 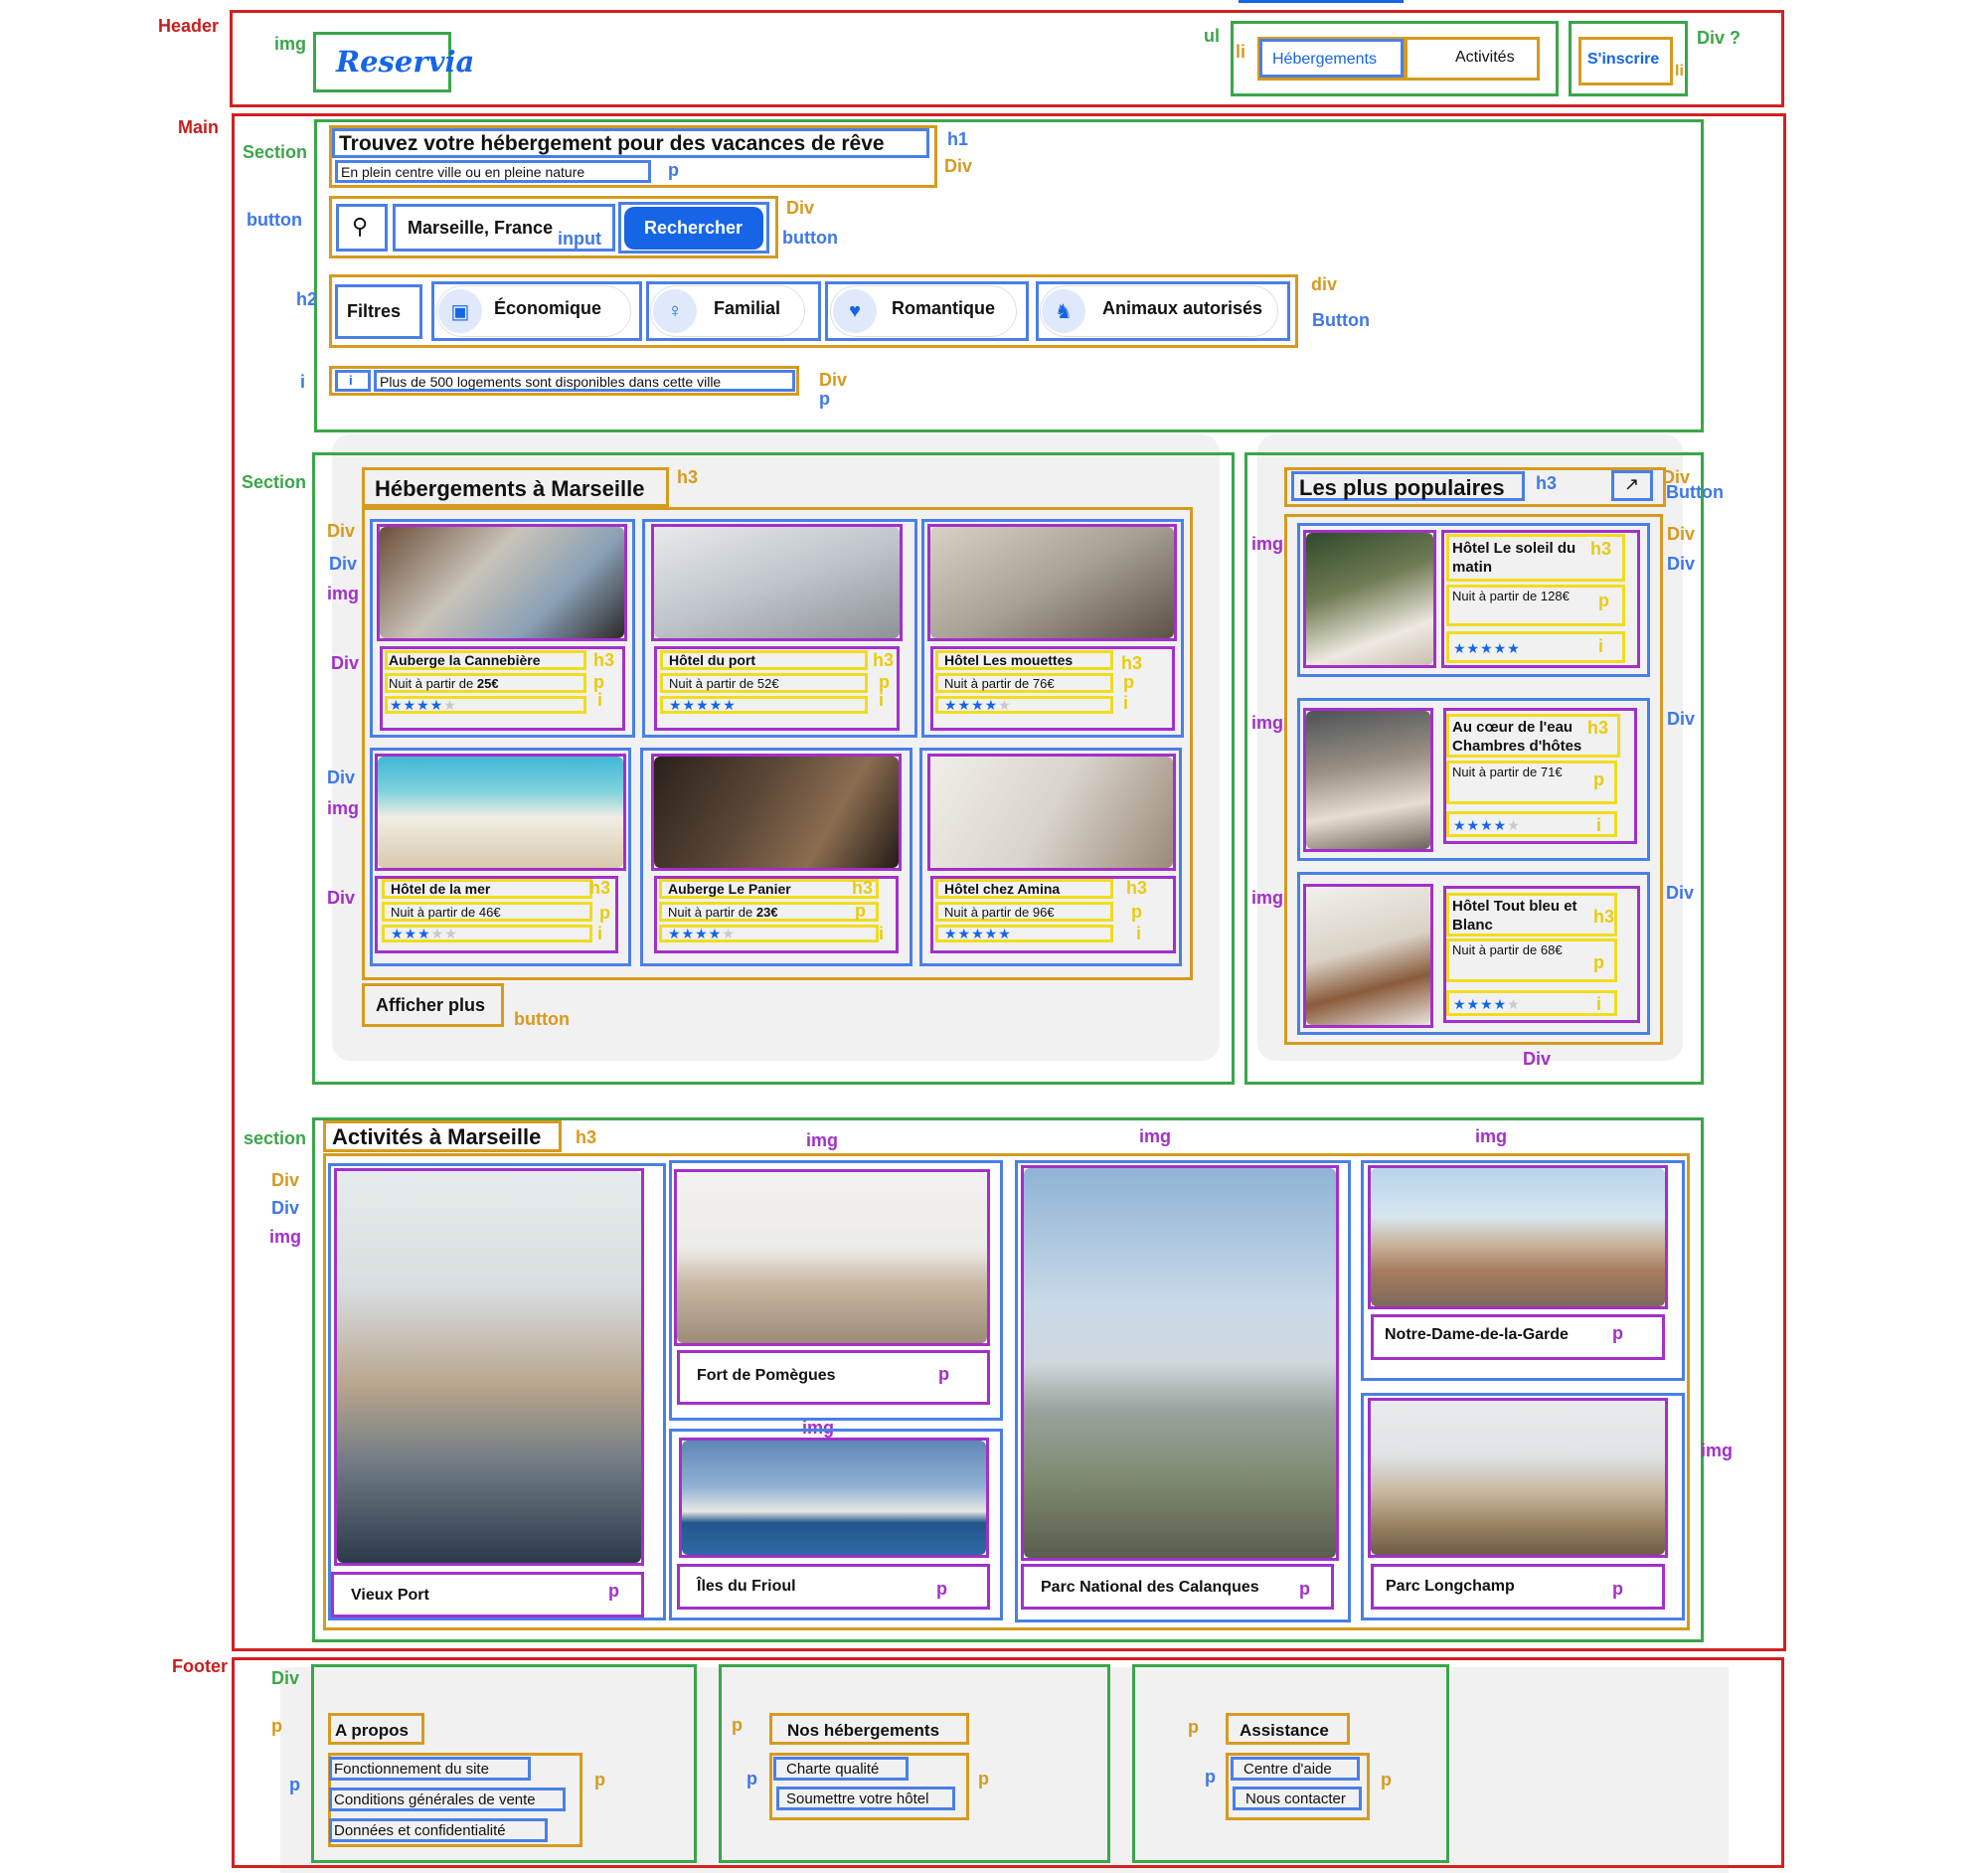 I want to click on footer-title: A propos, so click(x=372, y=1730).